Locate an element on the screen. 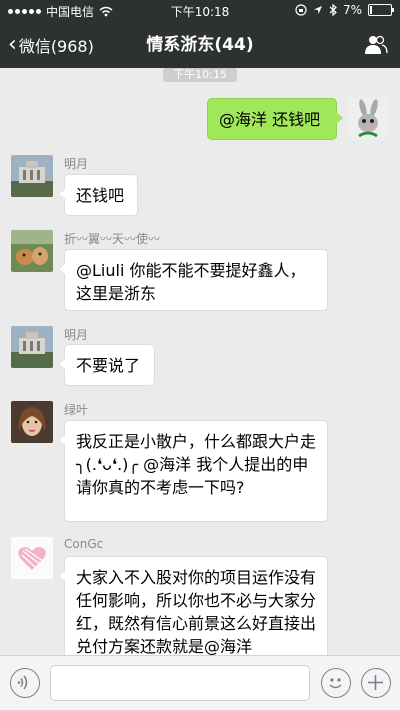 This screenshot has width=400, height=710. status-bar: 中国电信 下午10:18 7% is located at coordinates (200, 11).